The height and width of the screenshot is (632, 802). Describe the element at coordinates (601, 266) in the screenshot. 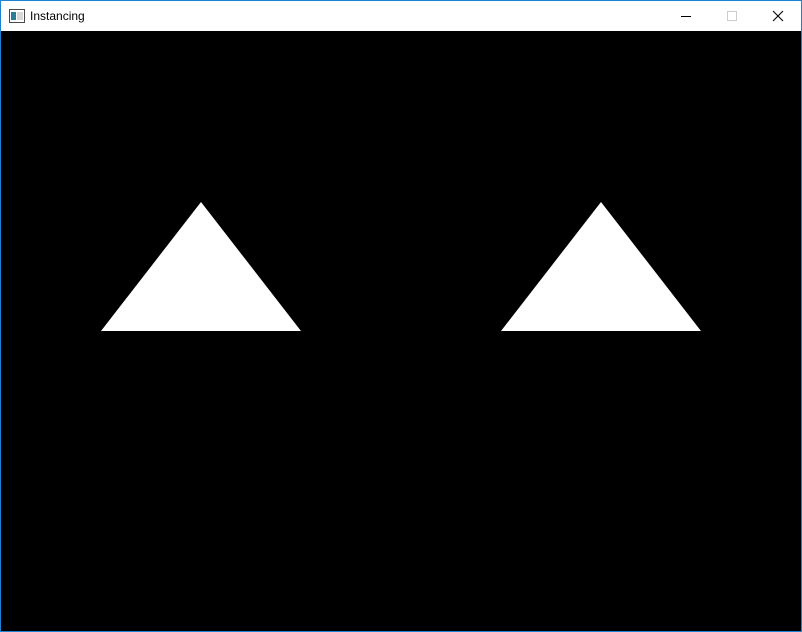

I see `triangle-instance-right` at that location.